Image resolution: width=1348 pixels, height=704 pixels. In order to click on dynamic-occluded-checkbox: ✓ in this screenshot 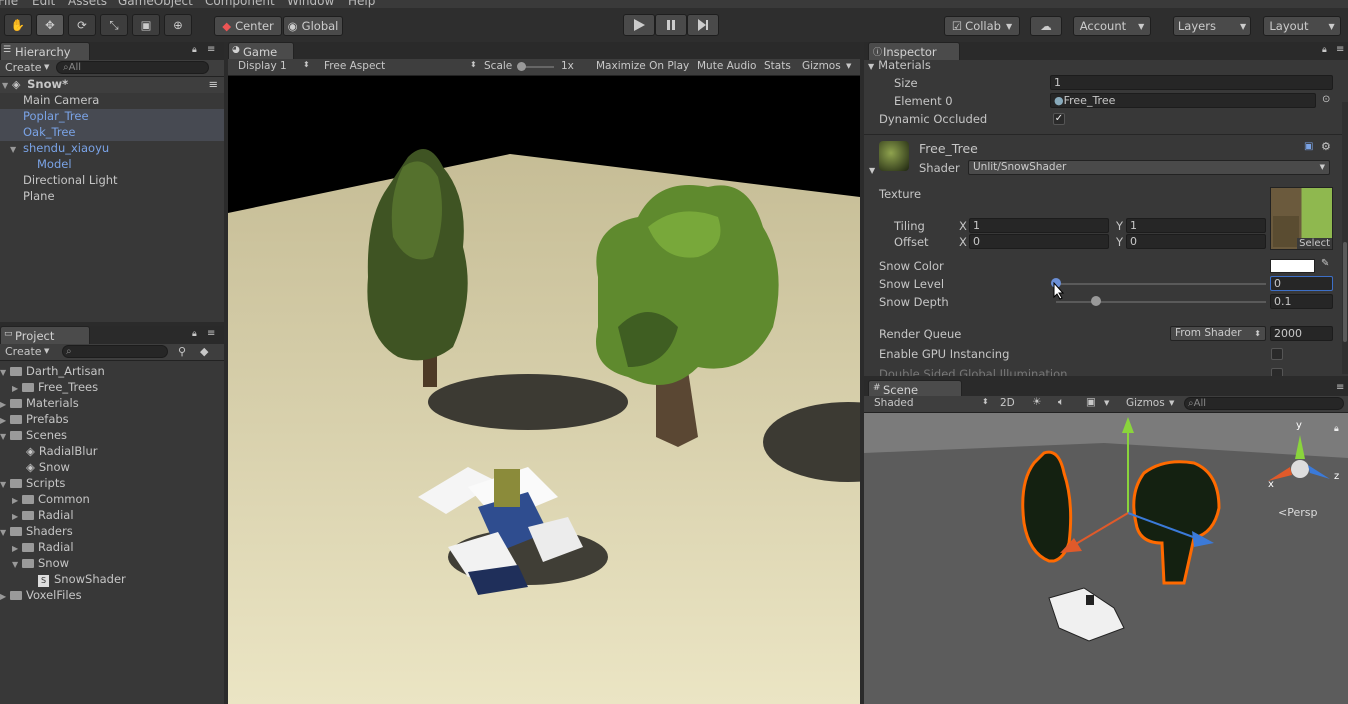, I will do `click(1059, 119)`.